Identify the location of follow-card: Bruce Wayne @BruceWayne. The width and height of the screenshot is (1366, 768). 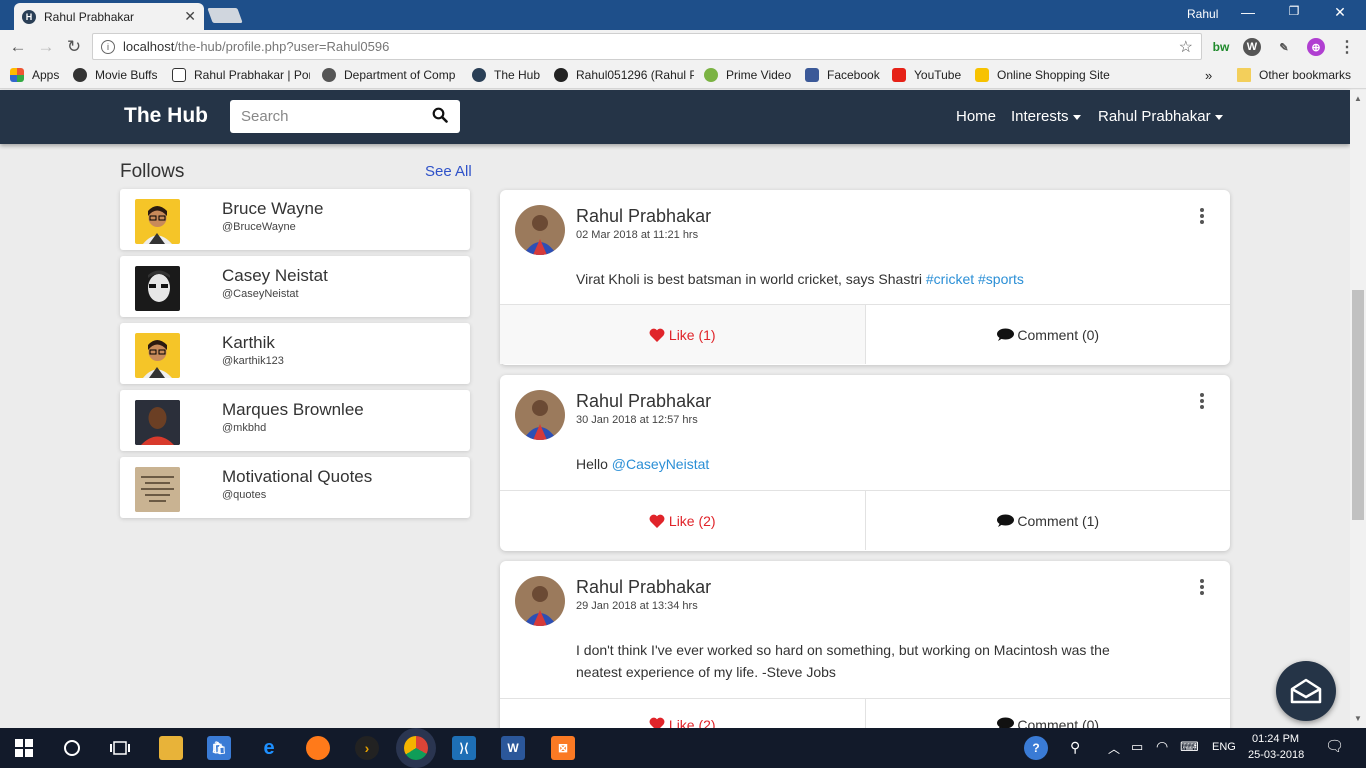
(295, 219).